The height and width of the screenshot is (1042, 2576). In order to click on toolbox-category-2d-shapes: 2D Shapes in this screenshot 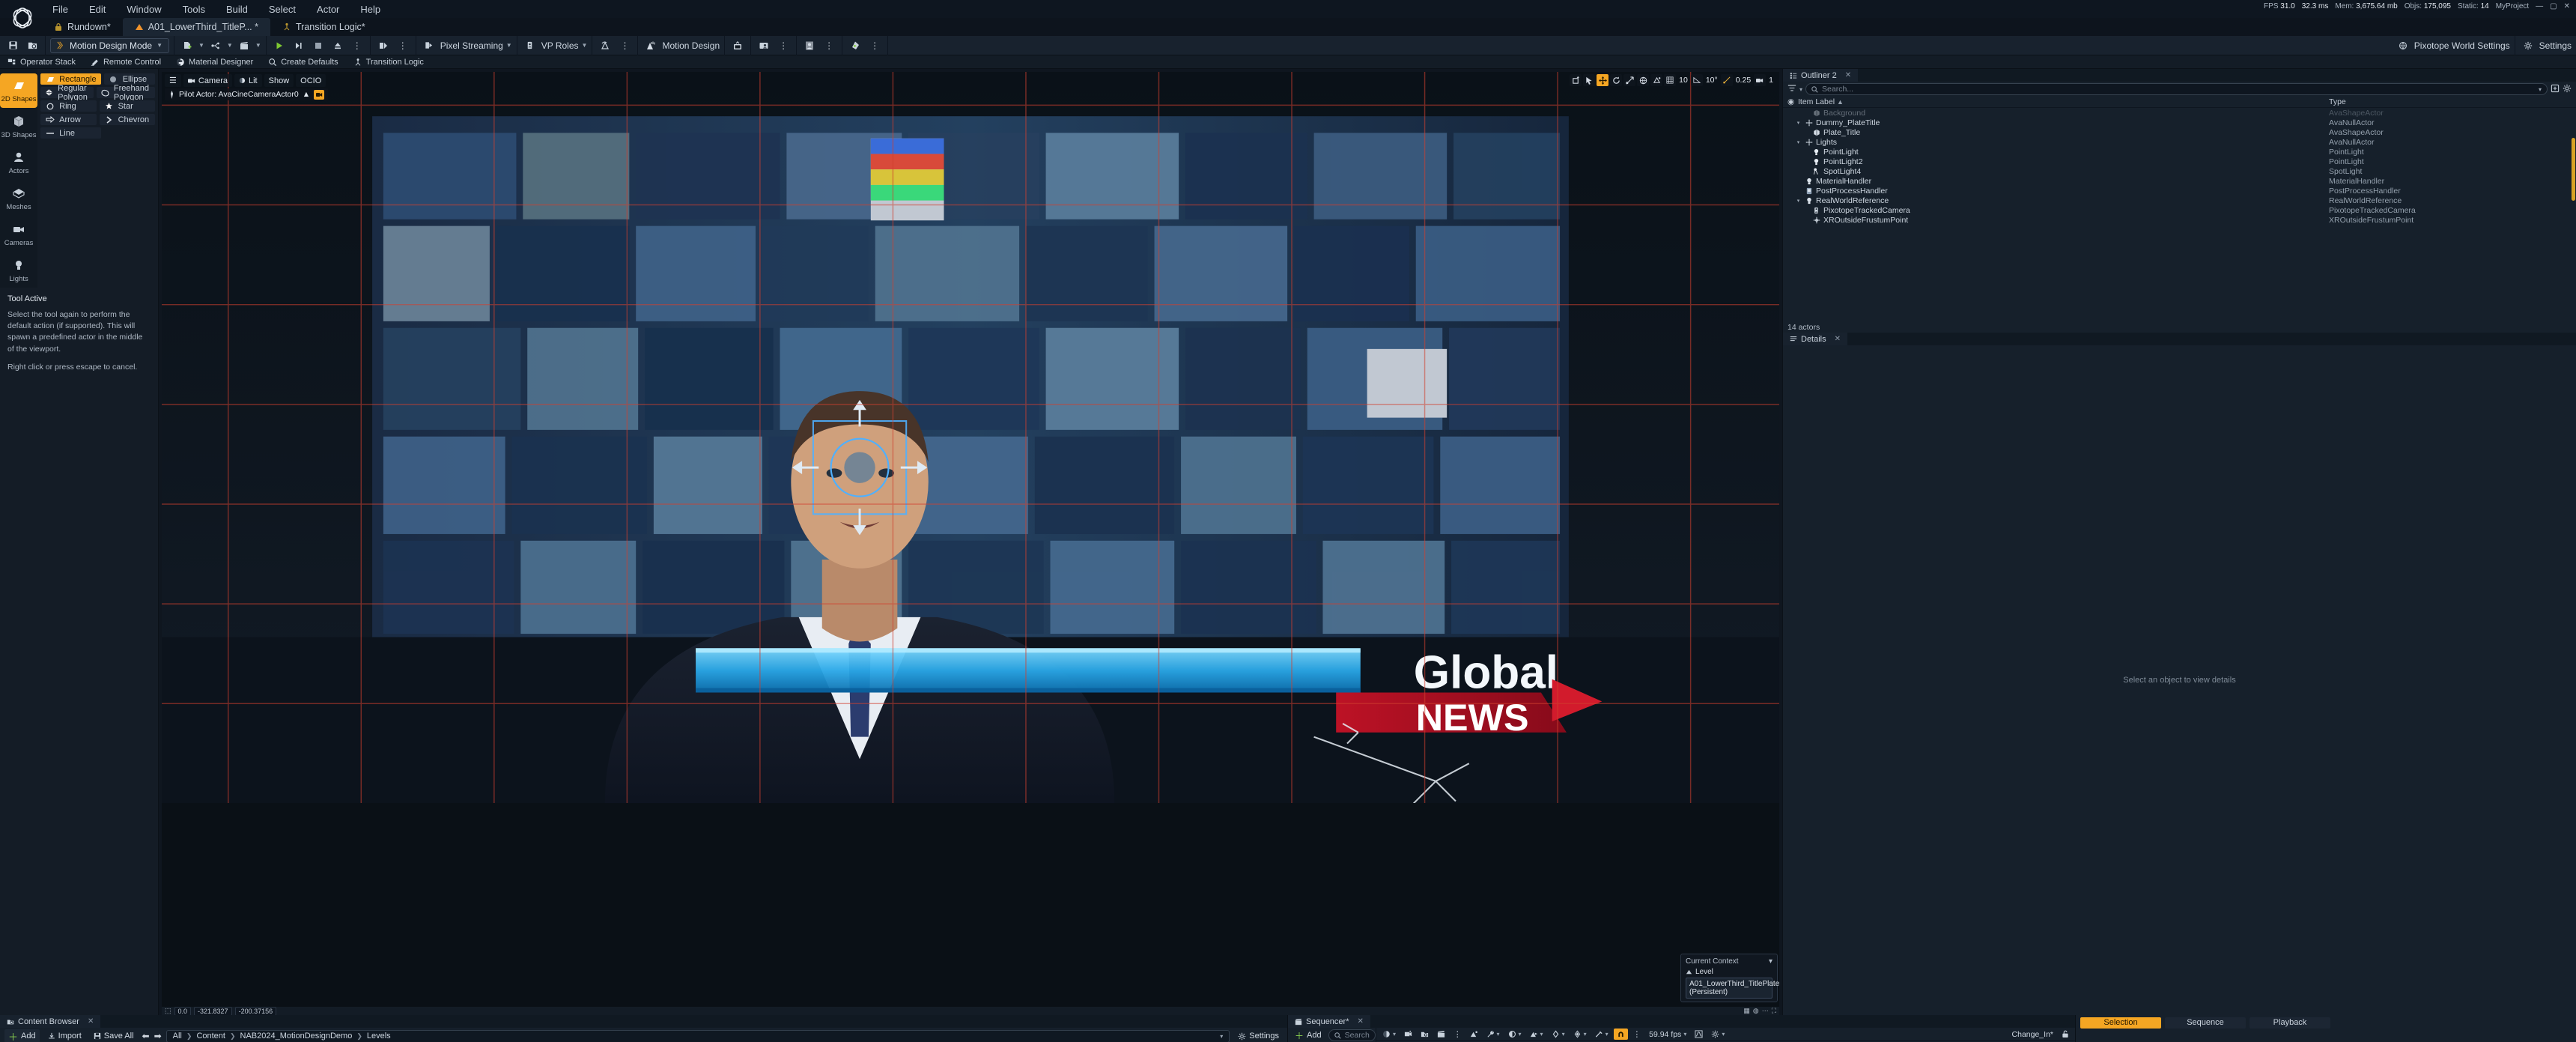, I will do `click(19, 91)`.